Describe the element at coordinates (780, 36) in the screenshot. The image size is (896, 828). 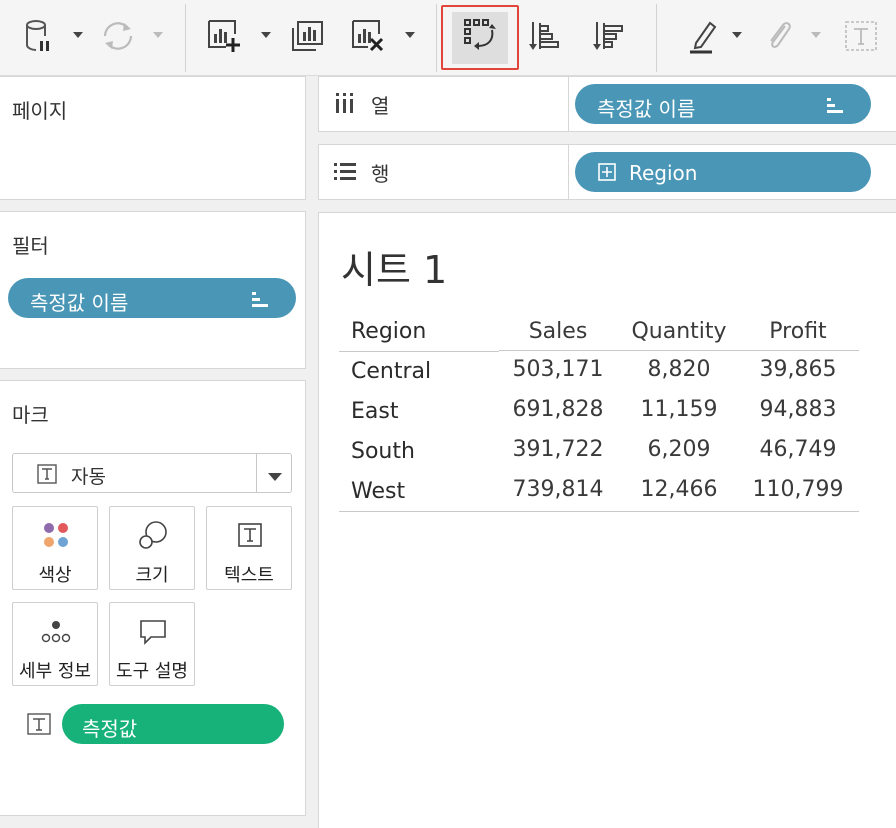
I see `paperclip-icon` at that location.